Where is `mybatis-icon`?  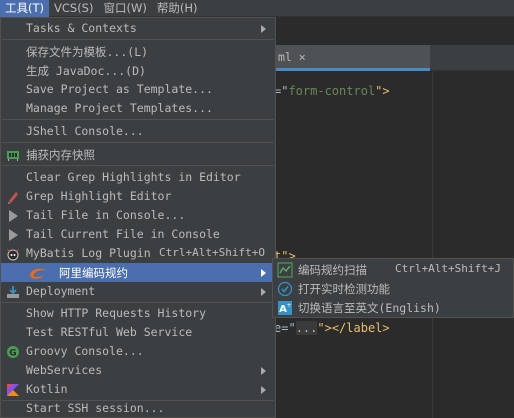
mybatis-icon is located at coordinates (13, 254).